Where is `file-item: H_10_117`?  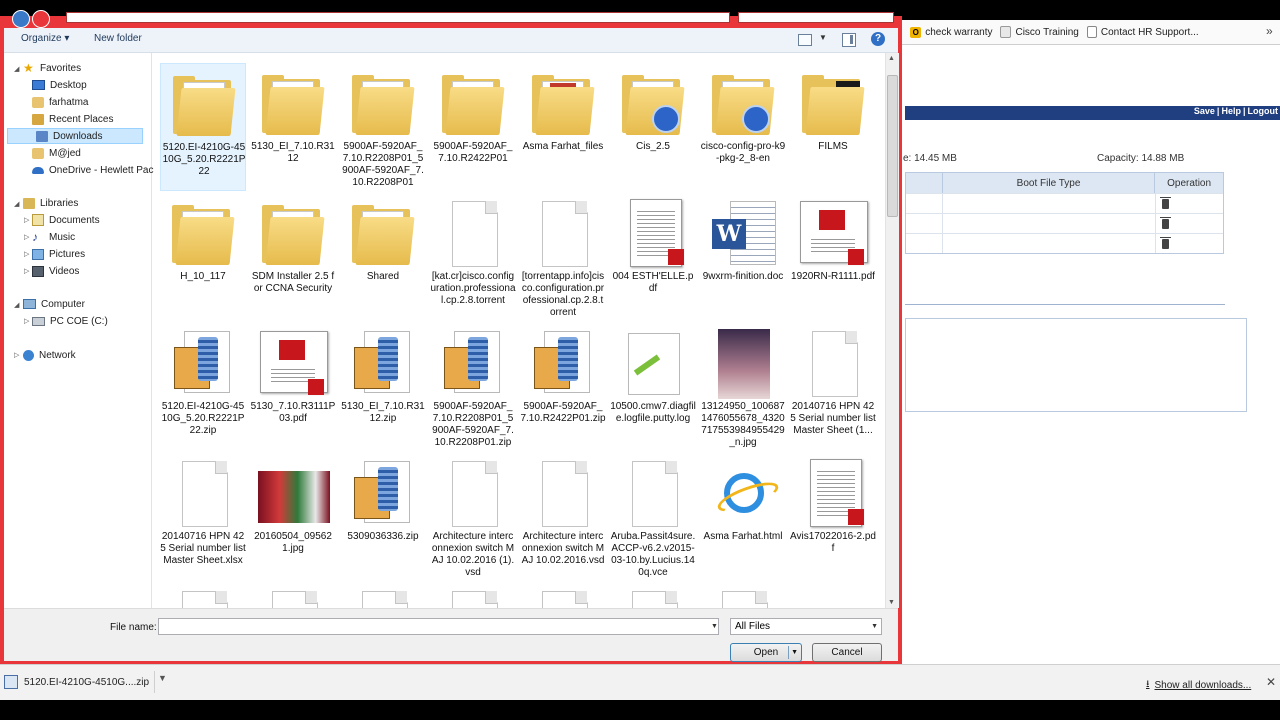 file-item: H_10_117 is located at coordinates (203, 257).